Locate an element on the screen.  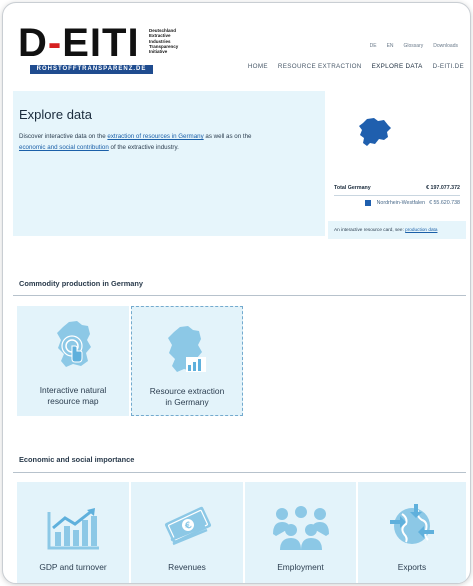
people-group-icon is located at coordinates (301, 528).